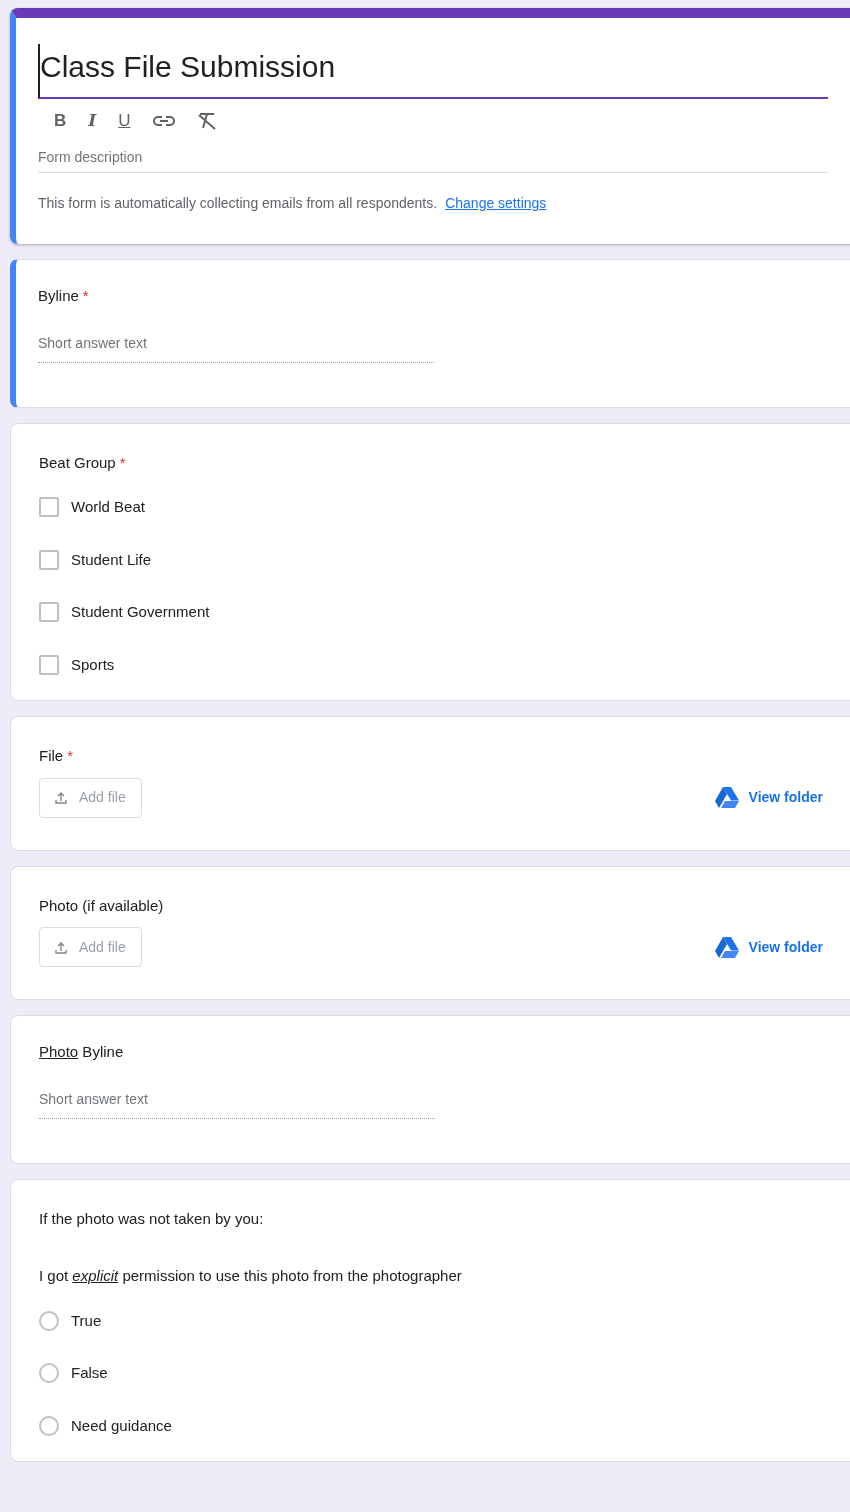  What do you see at coordinates (124, 121) in the screenshot?
I see `underline-button: U` at bounding box center [124, 121].